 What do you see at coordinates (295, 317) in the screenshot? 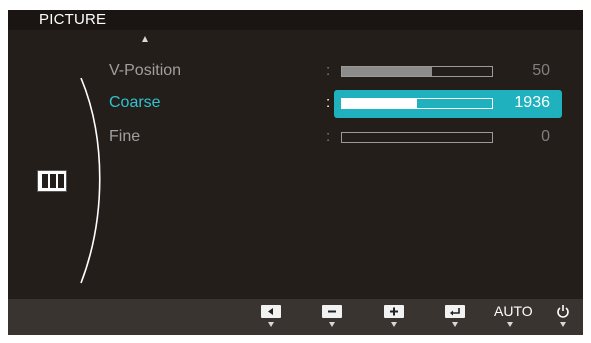
I see `footer-button-bar: AUTO` at bounding box center [295, 317].